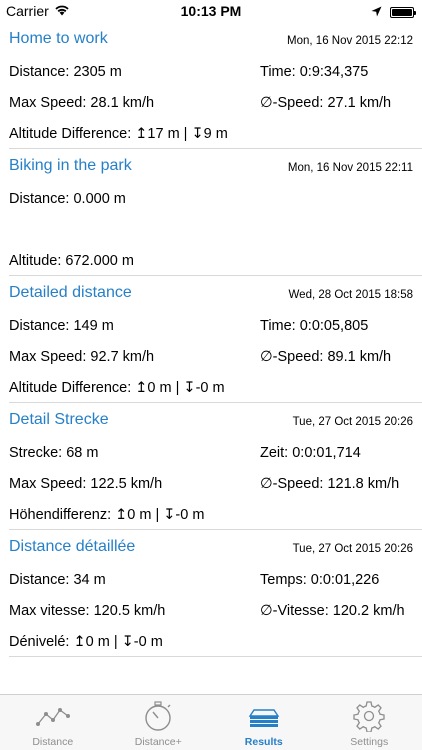 This screenshot has height=750, width=422. What do you see at coordinates (72, 546) in the screenshot?
I see `result-title: Distance détaillée` at bounding box center [72, 546].